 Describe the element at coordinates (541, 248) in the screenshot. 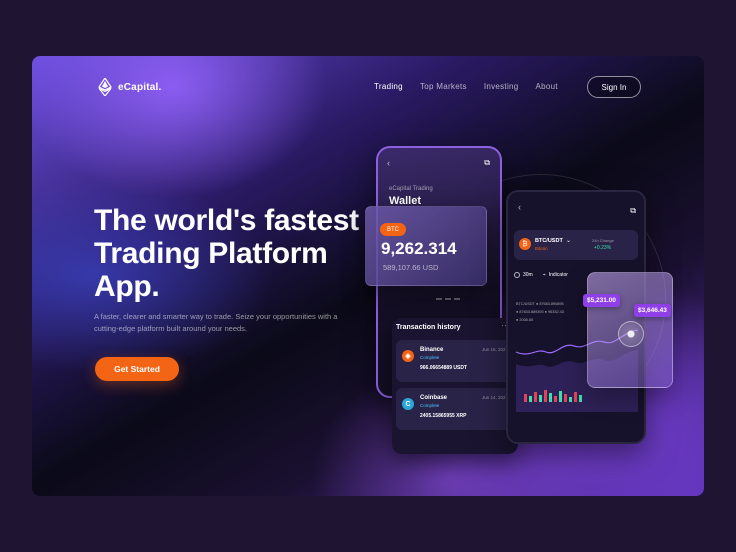

I see `pair-subname: Bitcoin` at that location.